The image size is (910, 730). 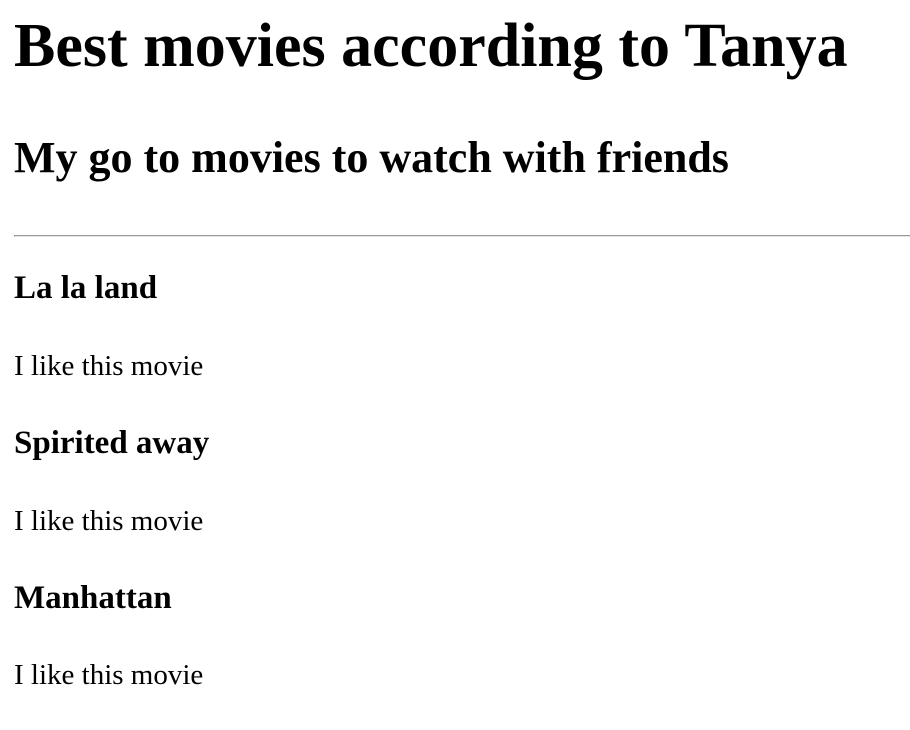 What do you see at coordinates (462, 236) in the screenshot?
I see `divider` at bounding box center [462, 236].